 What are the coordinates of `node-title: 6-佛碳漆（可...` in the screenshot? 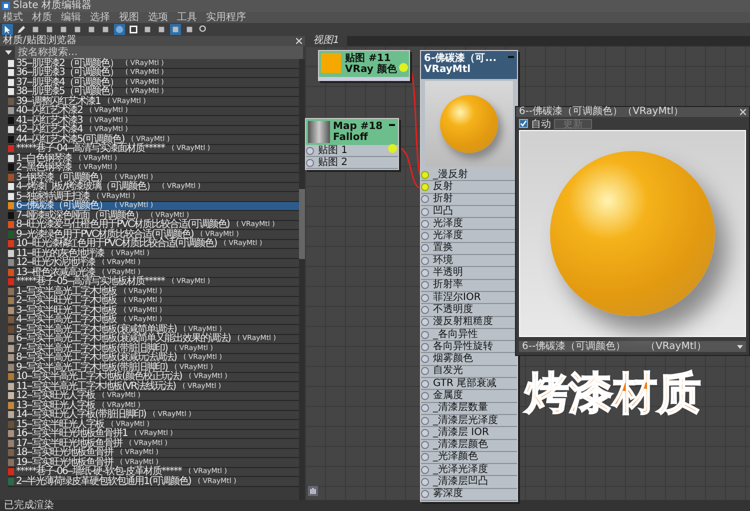 It's located at (460, 58).